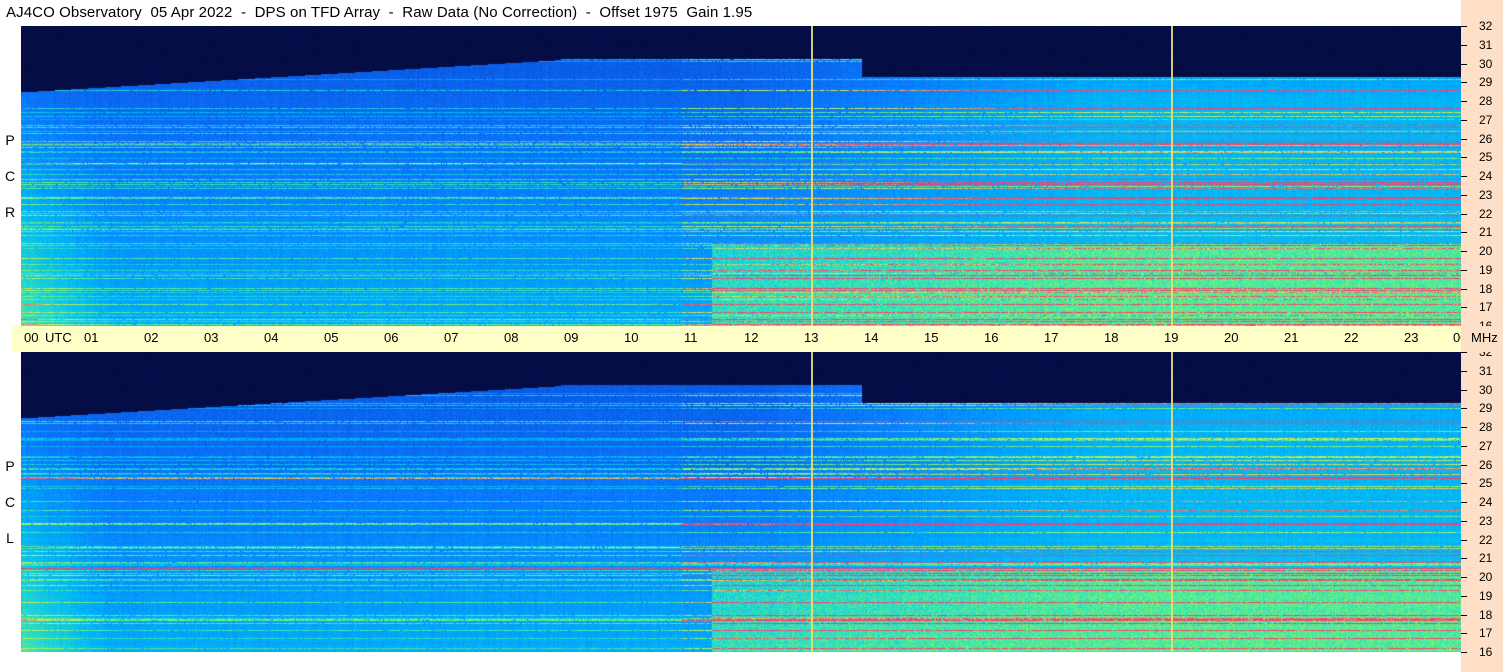  What do you see at coordinates (751, 337) in the screenshot?
I see `time-tick-label: 12` at bounding box center [751, 337].